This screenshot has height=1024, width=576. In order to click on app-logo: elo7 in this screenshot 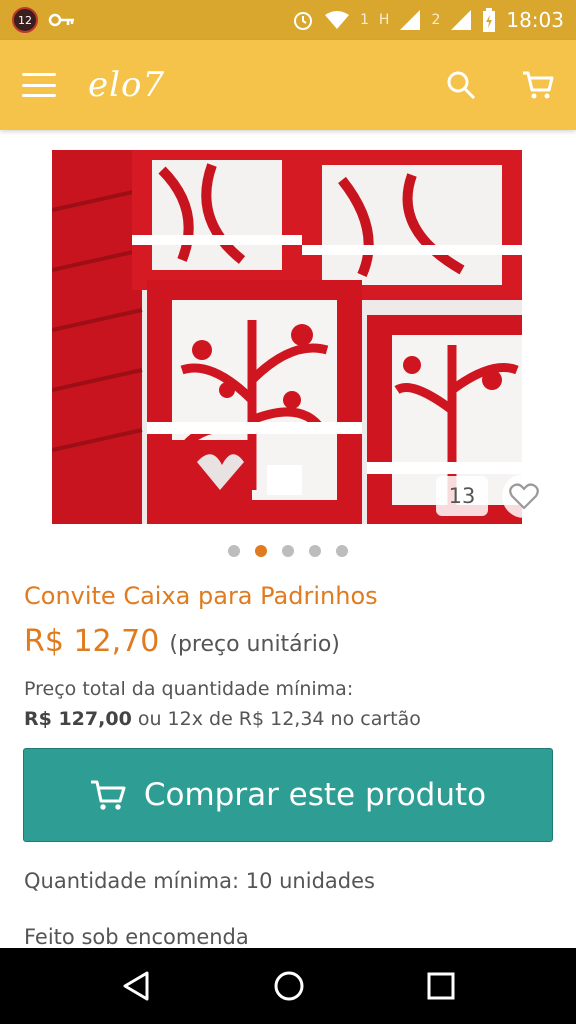, I will do `click(126, 85)`.